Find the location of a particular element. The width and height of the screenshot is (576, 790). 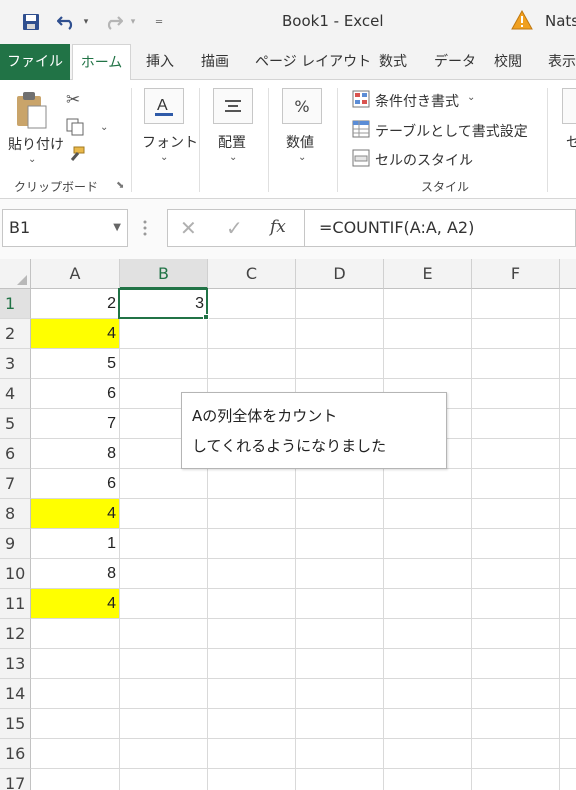

cell-styles-icon is located at coordinates (361, 160).